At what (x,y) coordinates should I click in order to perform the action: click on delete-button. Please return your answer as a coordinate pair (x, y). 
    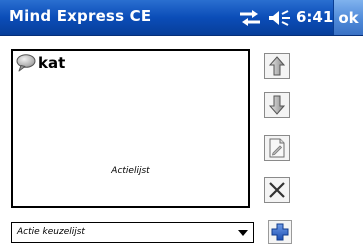
    Looking at the image, I should click on (277, 190).